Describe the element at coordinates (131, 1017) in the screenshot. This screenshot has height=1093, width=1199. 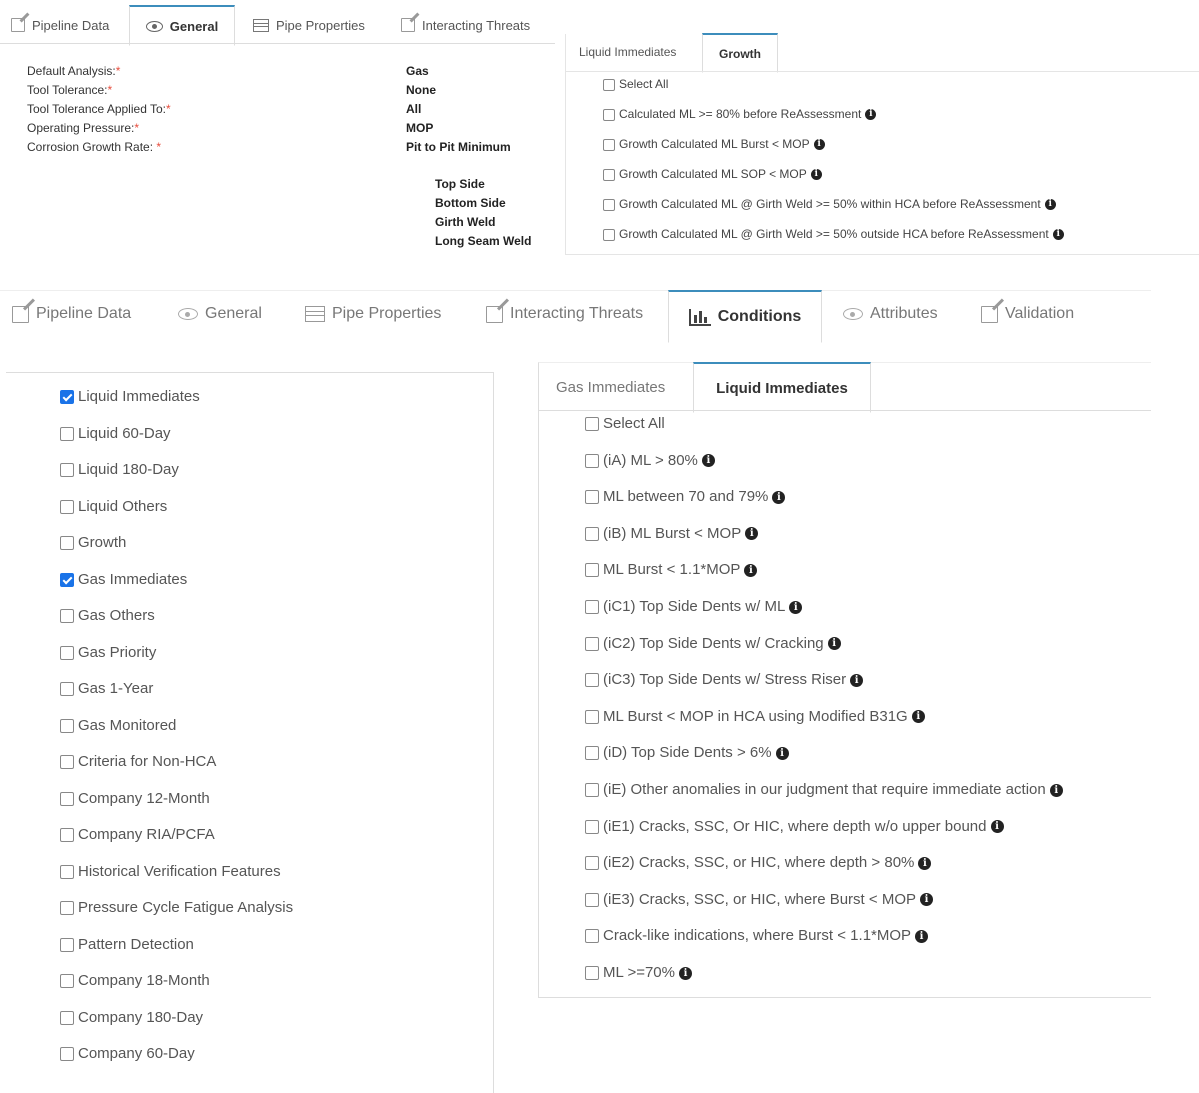
I see `condition-item: Company 180-Day` at that location.